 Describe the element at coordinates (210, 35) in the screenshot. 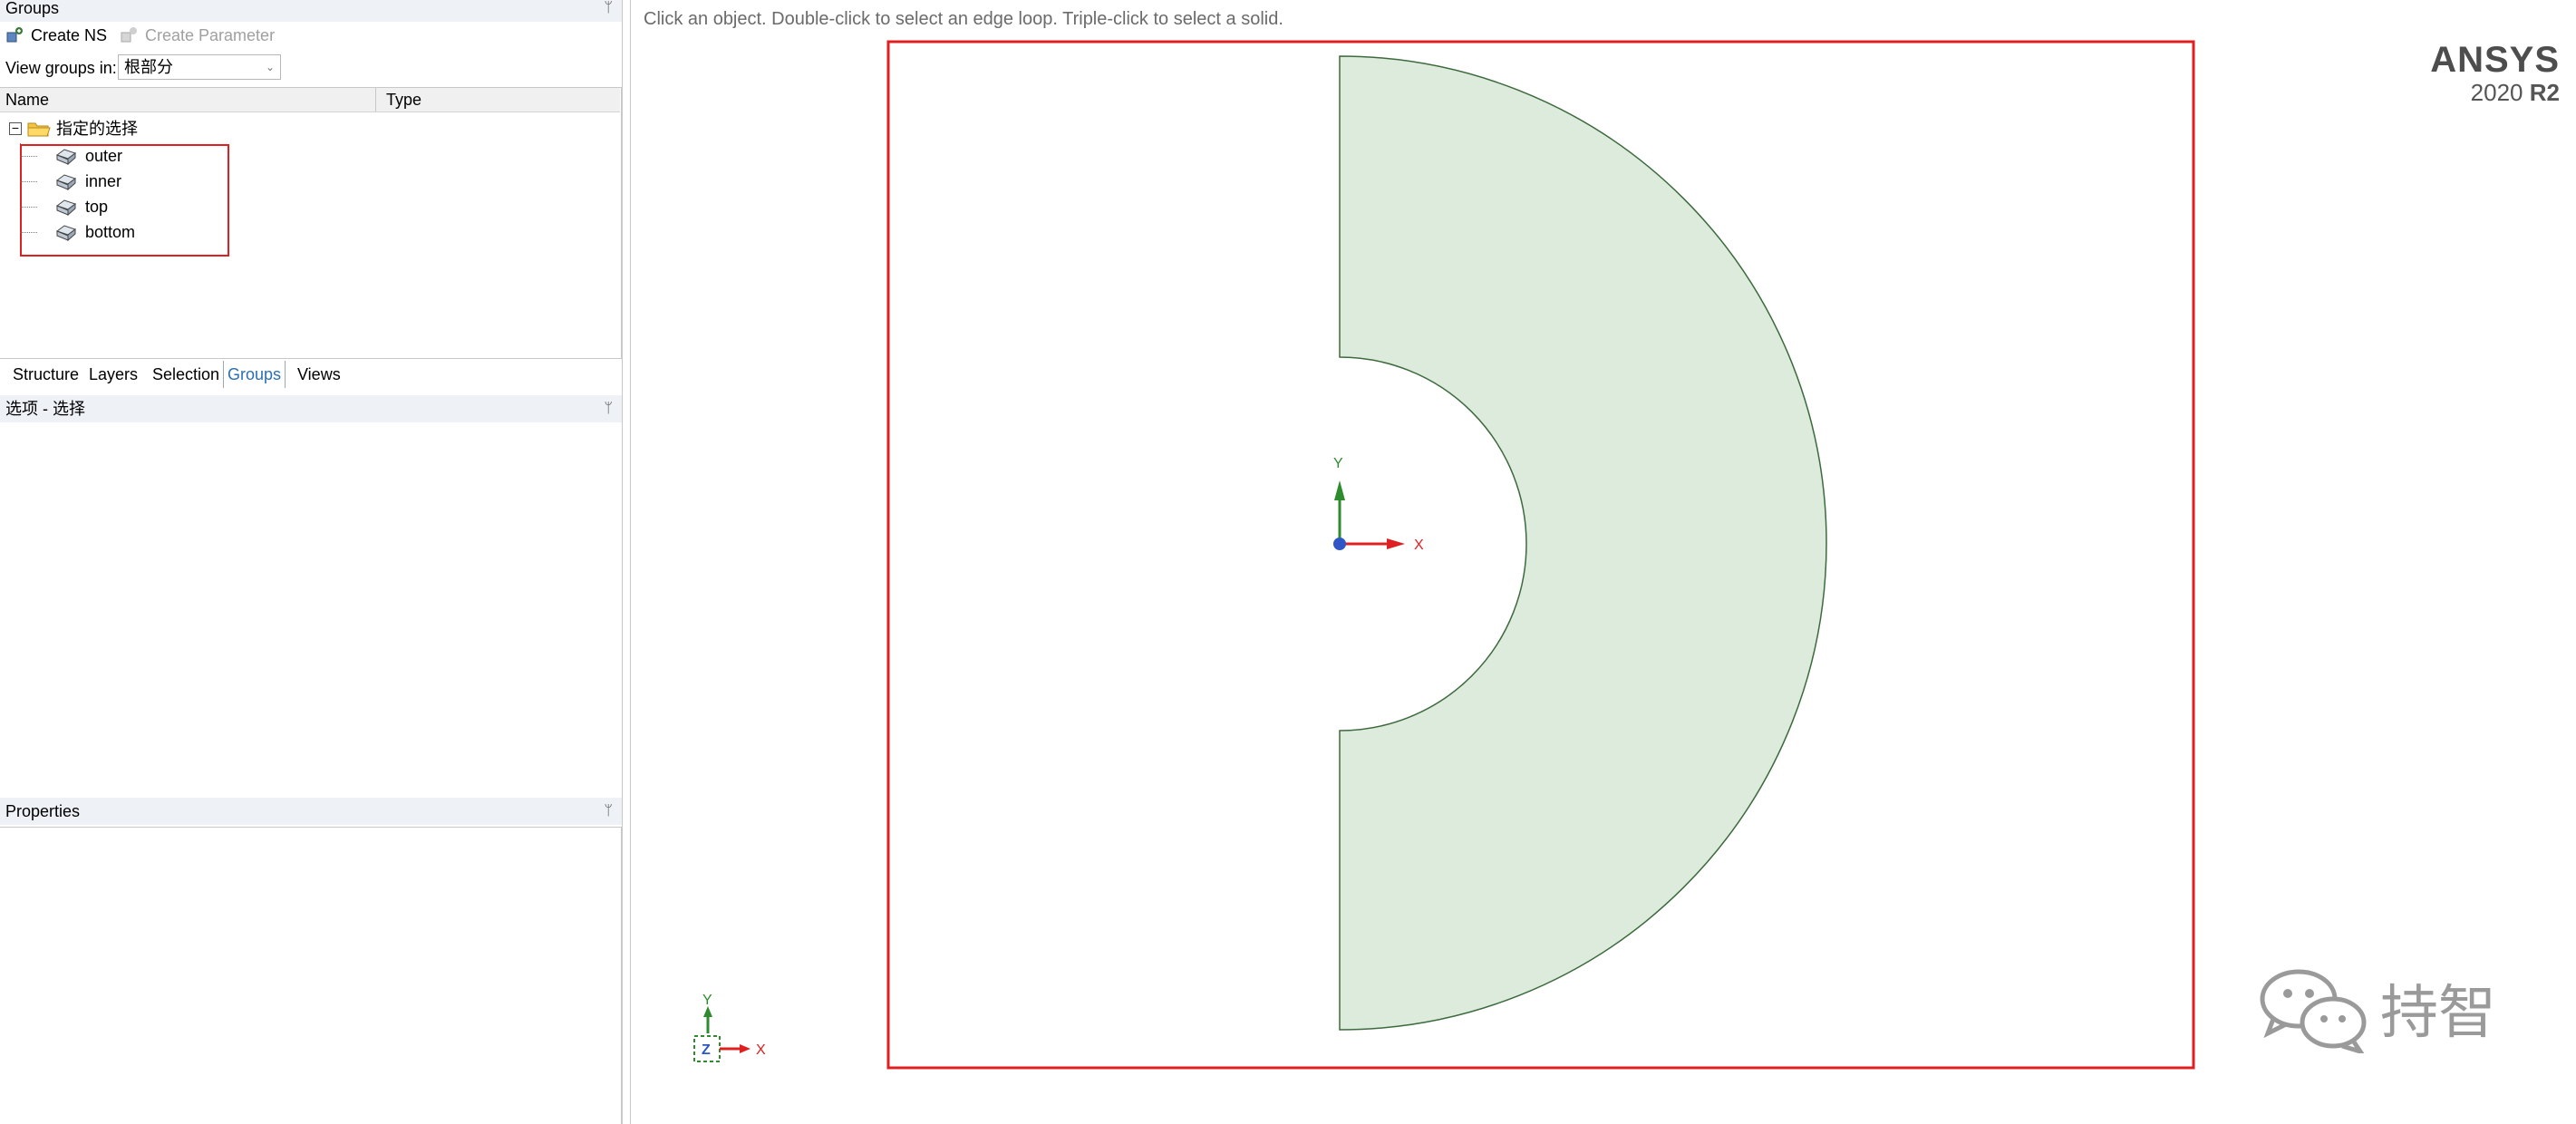

I see `create-parameter-label: Create Parameter` at that location.